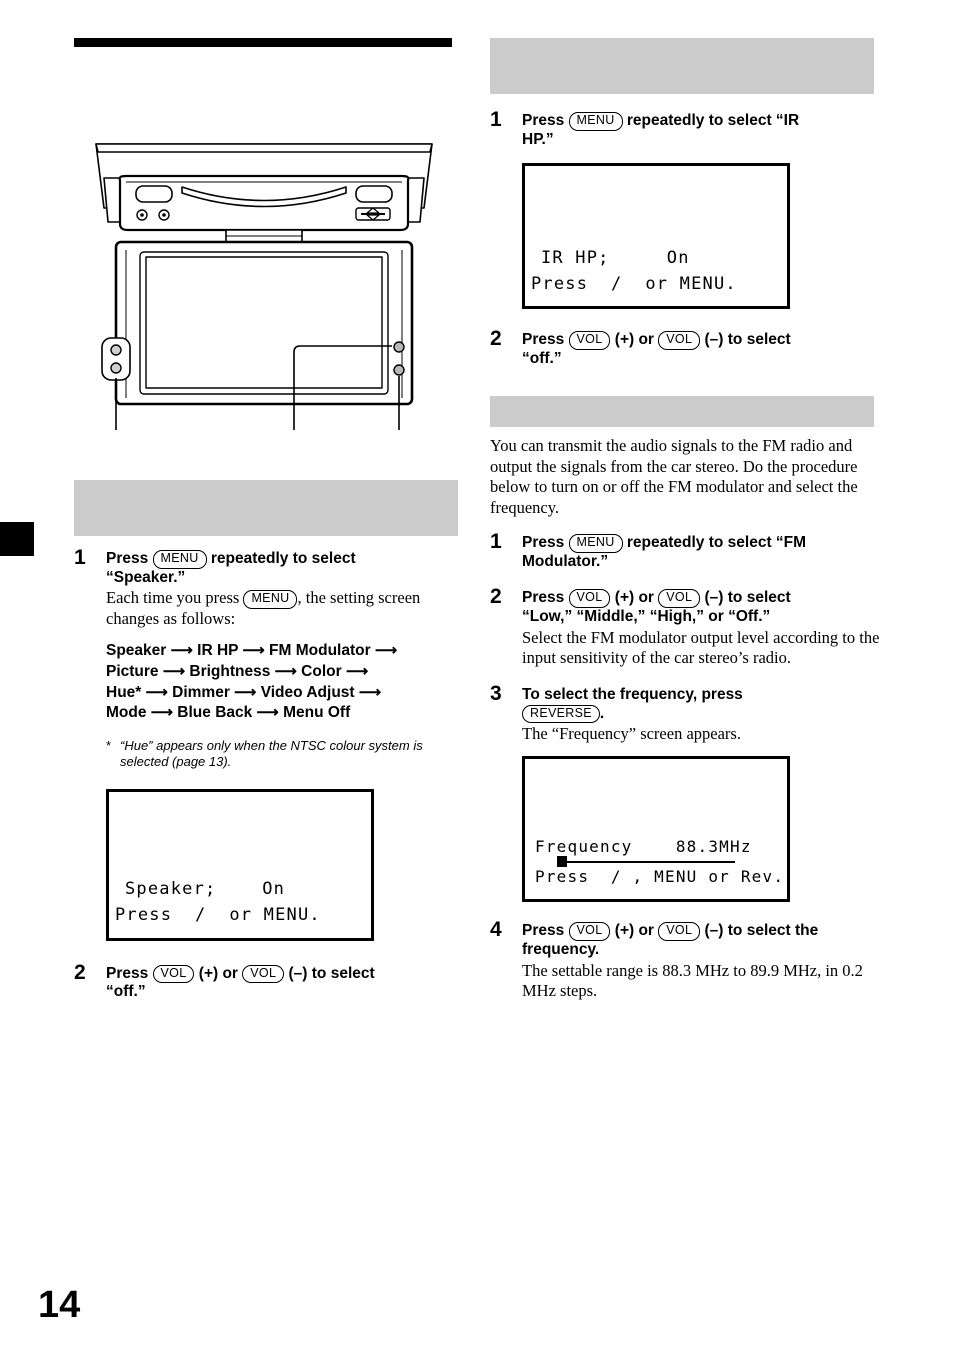  What do you see at coordinates (713, 120) in the screenshot?
I see `step-head-suffix: repeatedly to select “IR` at bounding box center [713, 120].